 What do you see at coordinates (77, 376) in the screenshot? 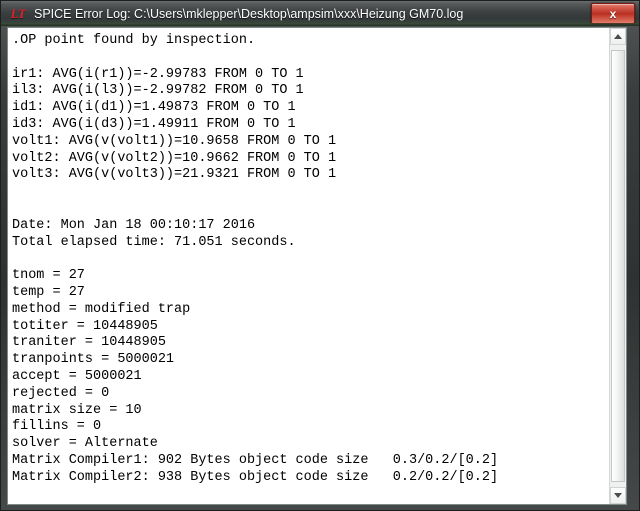
I see `log-line: accept = 5000021` at bounding box center [77, 376].